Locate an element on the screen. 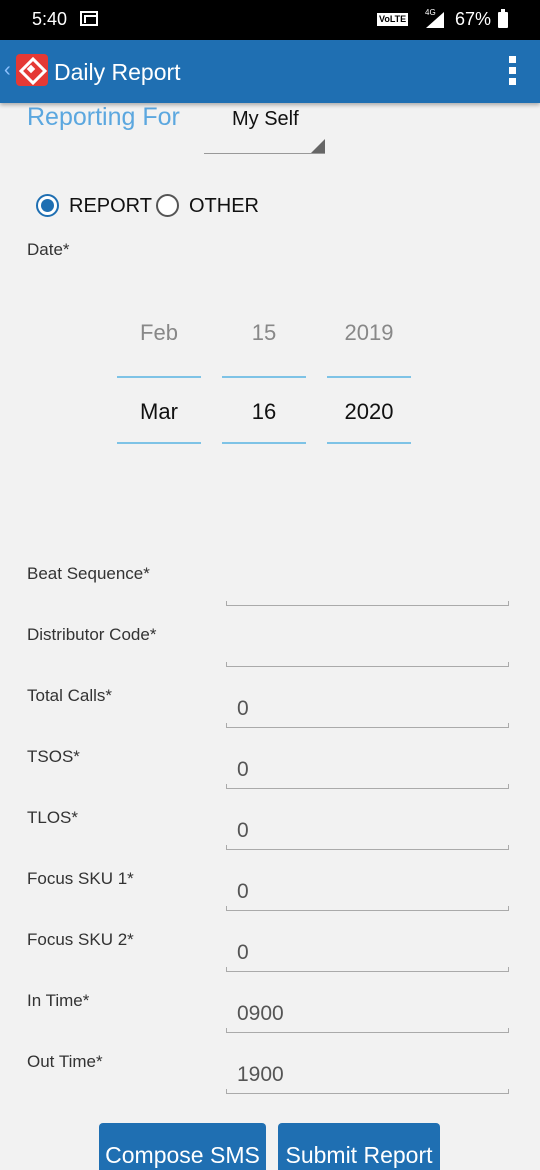 This screenshot has width=540, height=1170. out-time-label: Out Time* is located at coordinates (65, 1061).